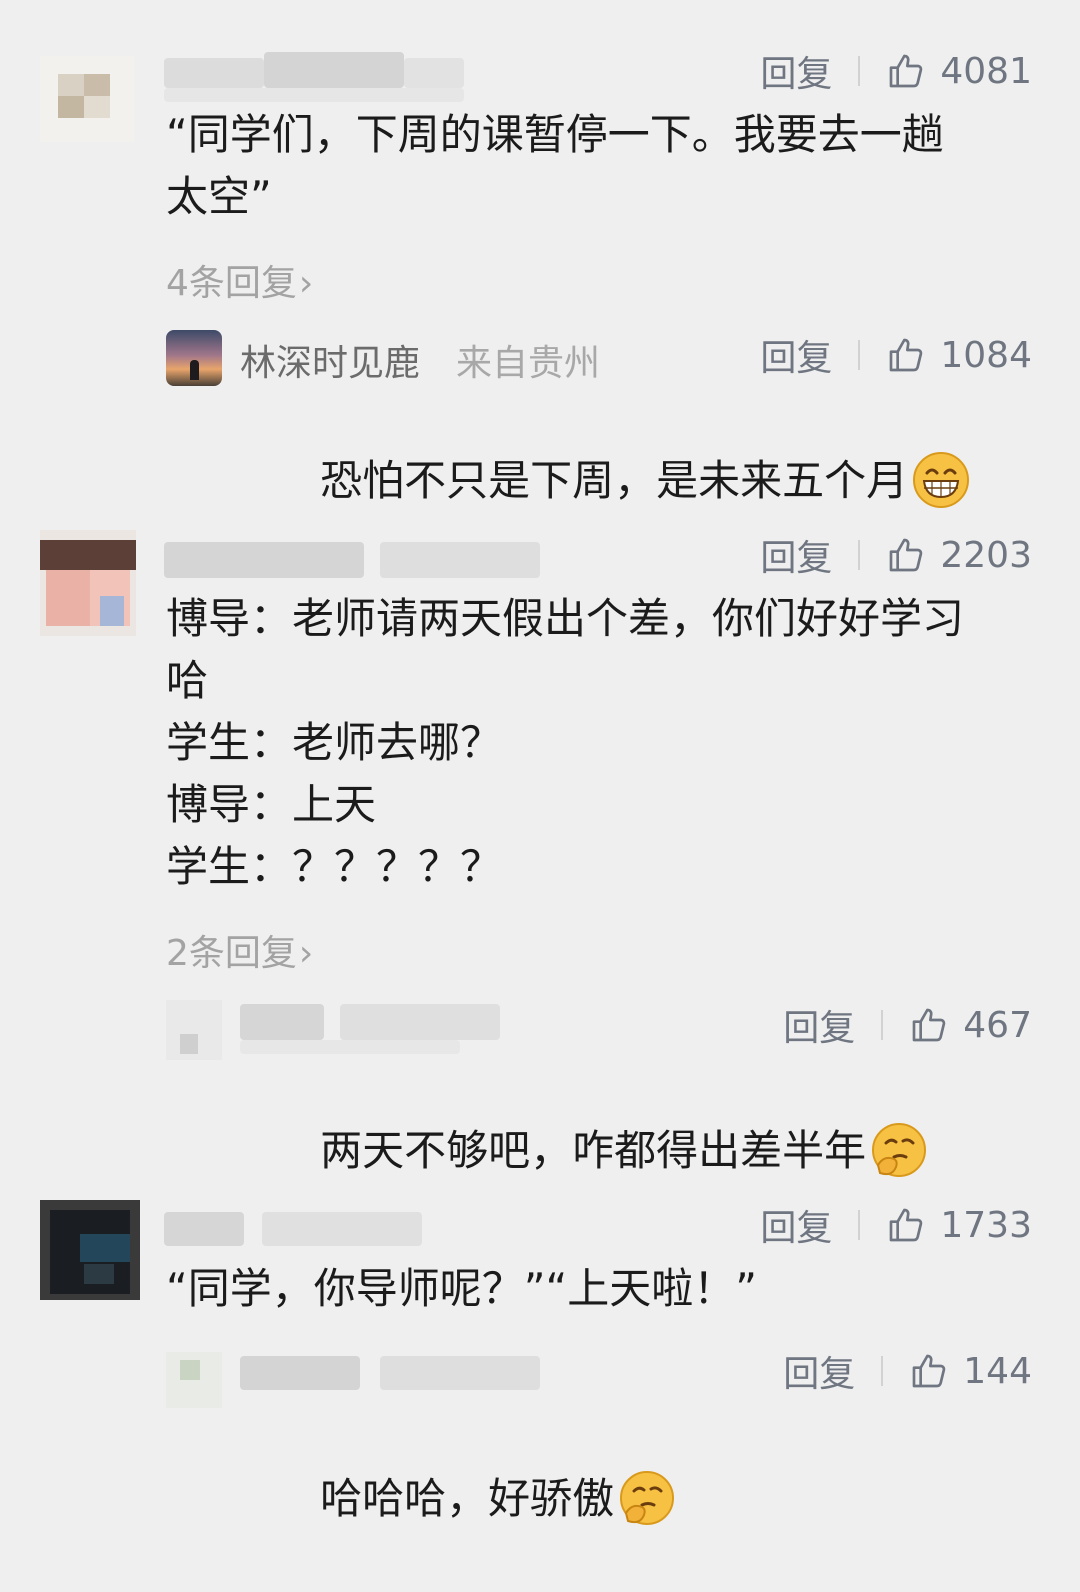  What do you see at coordinates (467, 1498) in the screenshot?
I see `reply-text-content: 哈哈哈，好骄傲` at bounding box center [467, 1498].